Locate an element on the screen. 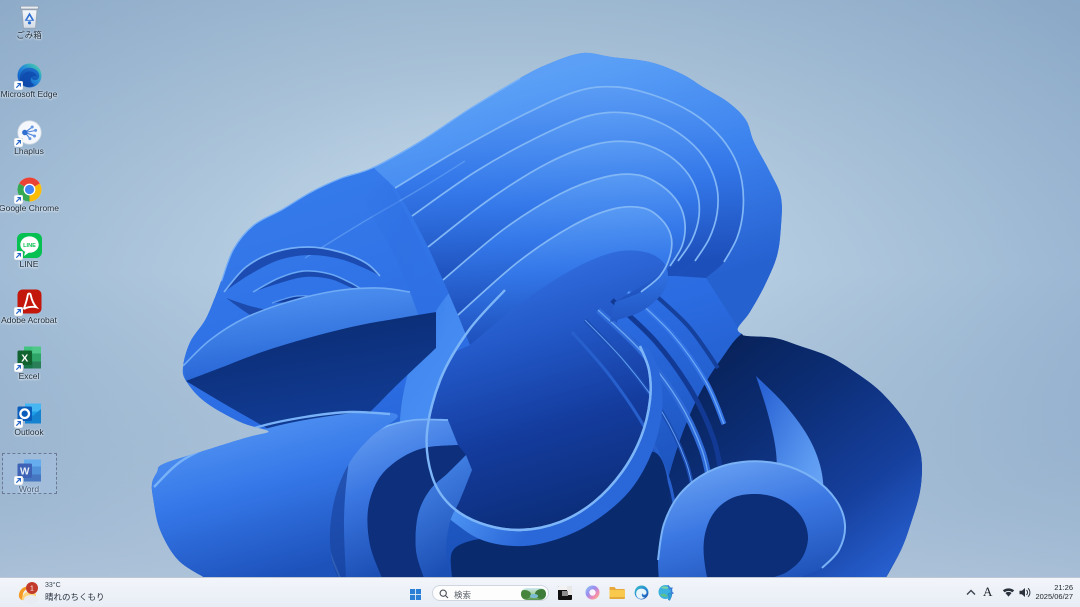 Image resolution: width=1080 pixels, height=607 pixels. svg-text: 1 is located at coordinates (32, 589).